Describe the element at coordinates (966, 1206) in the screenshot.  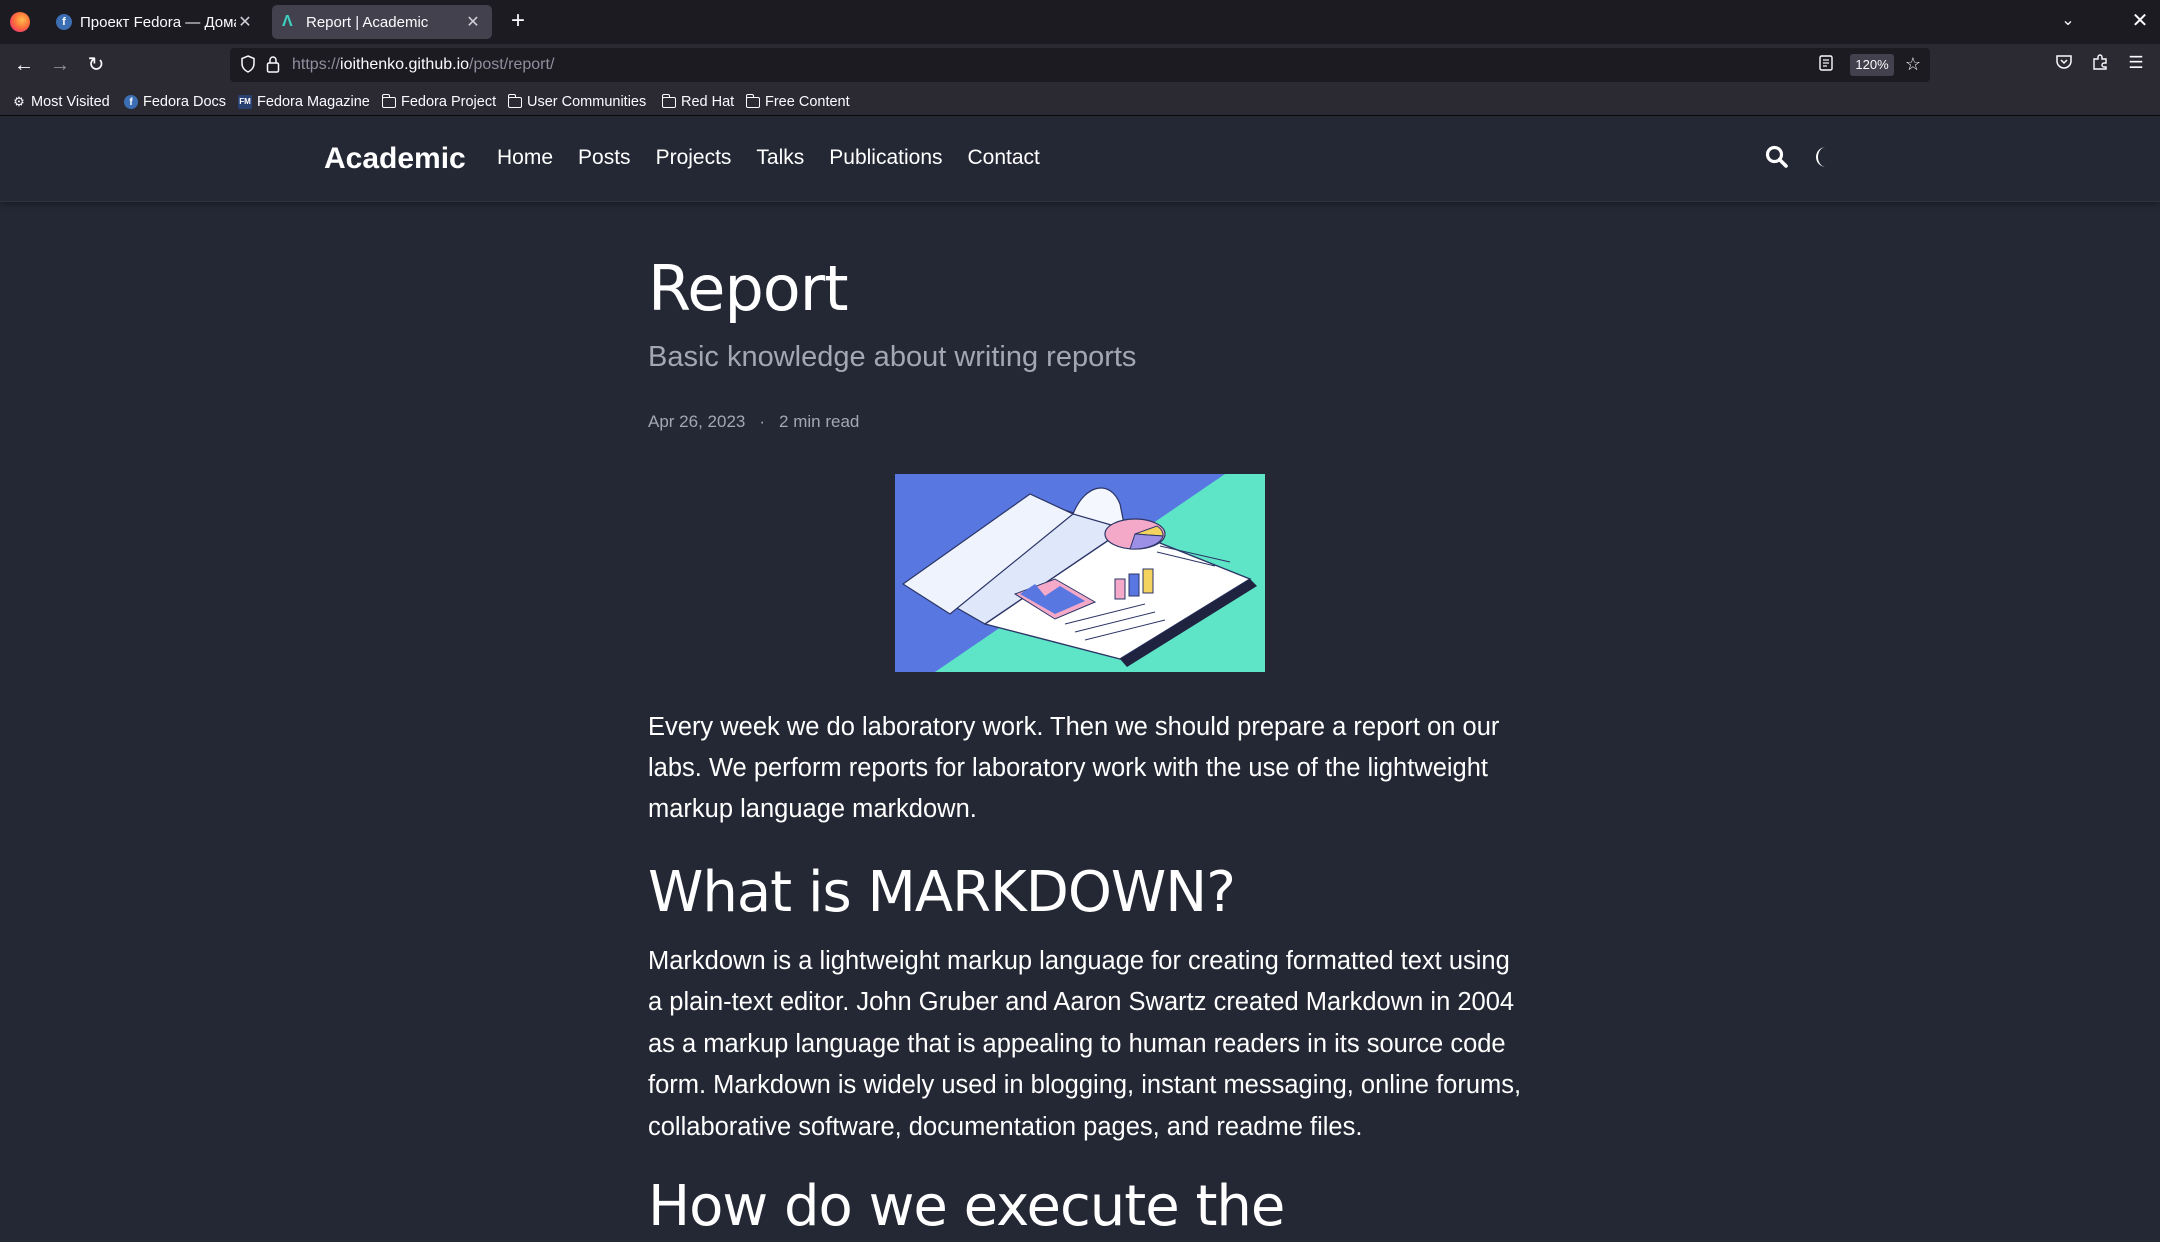
I see `section-heading-execution: How do we execute the` at that location.